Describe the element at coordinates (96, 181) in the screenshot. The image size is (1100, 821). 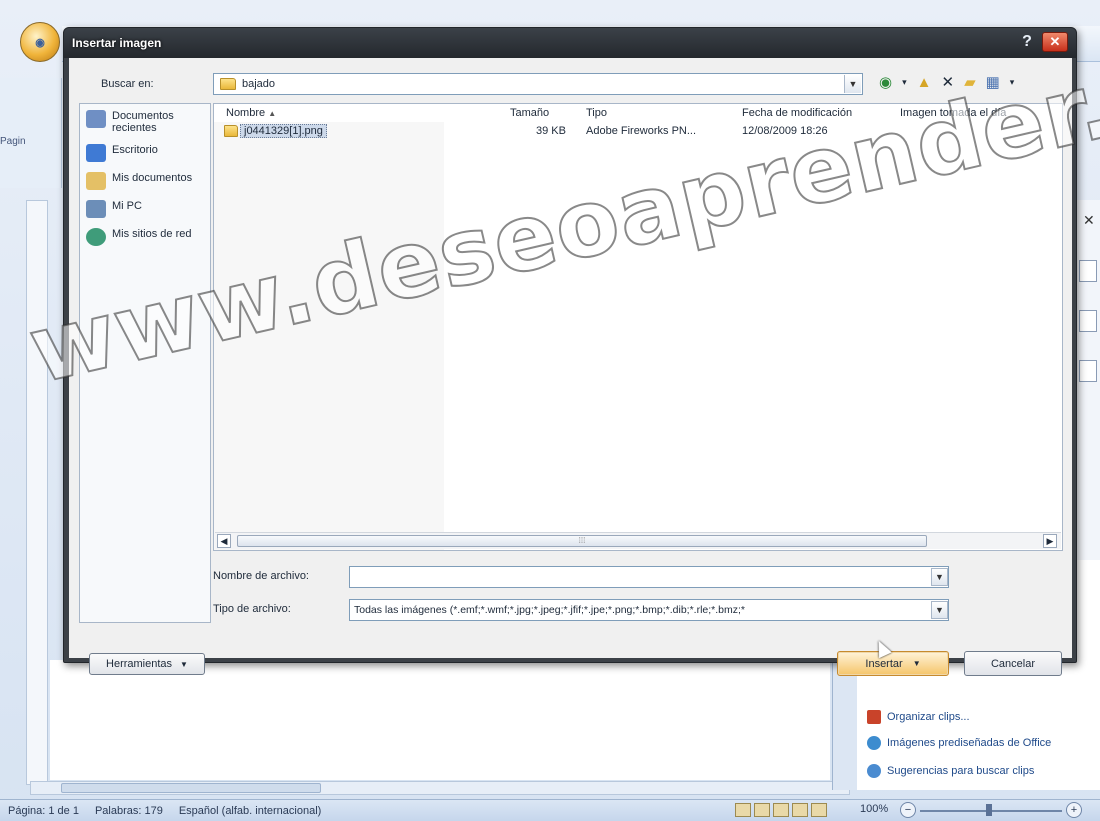
I see `my-documents-icon` at that location.